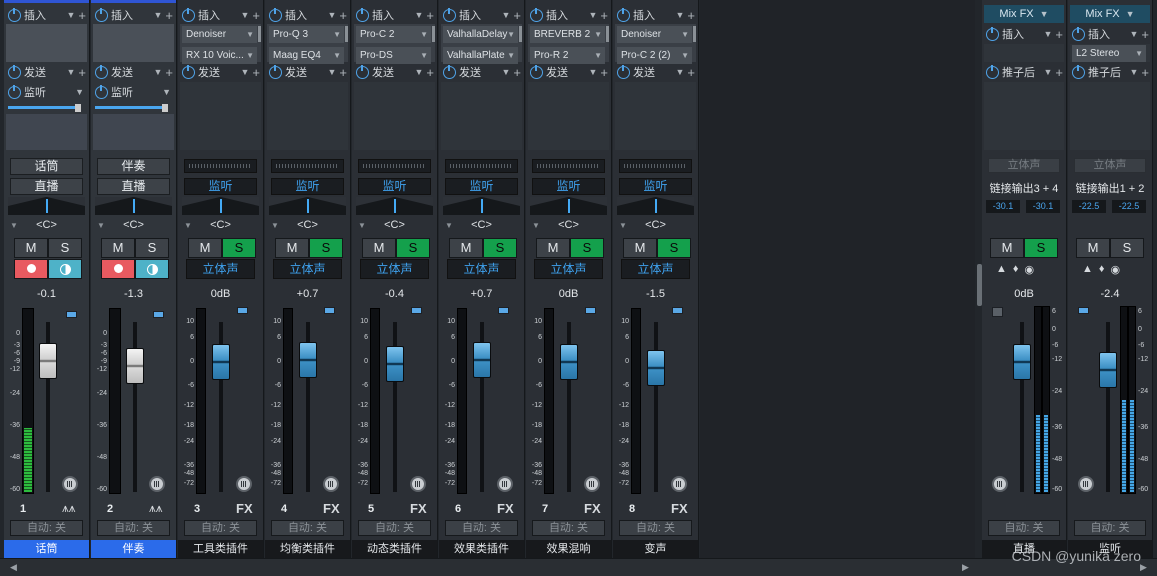 The height and width of the screenshot is (576, 1157). What do you see at coordinates (592, 508) in the screenshot?
I see `fx-button: FX` at bounding box center [592, 508].